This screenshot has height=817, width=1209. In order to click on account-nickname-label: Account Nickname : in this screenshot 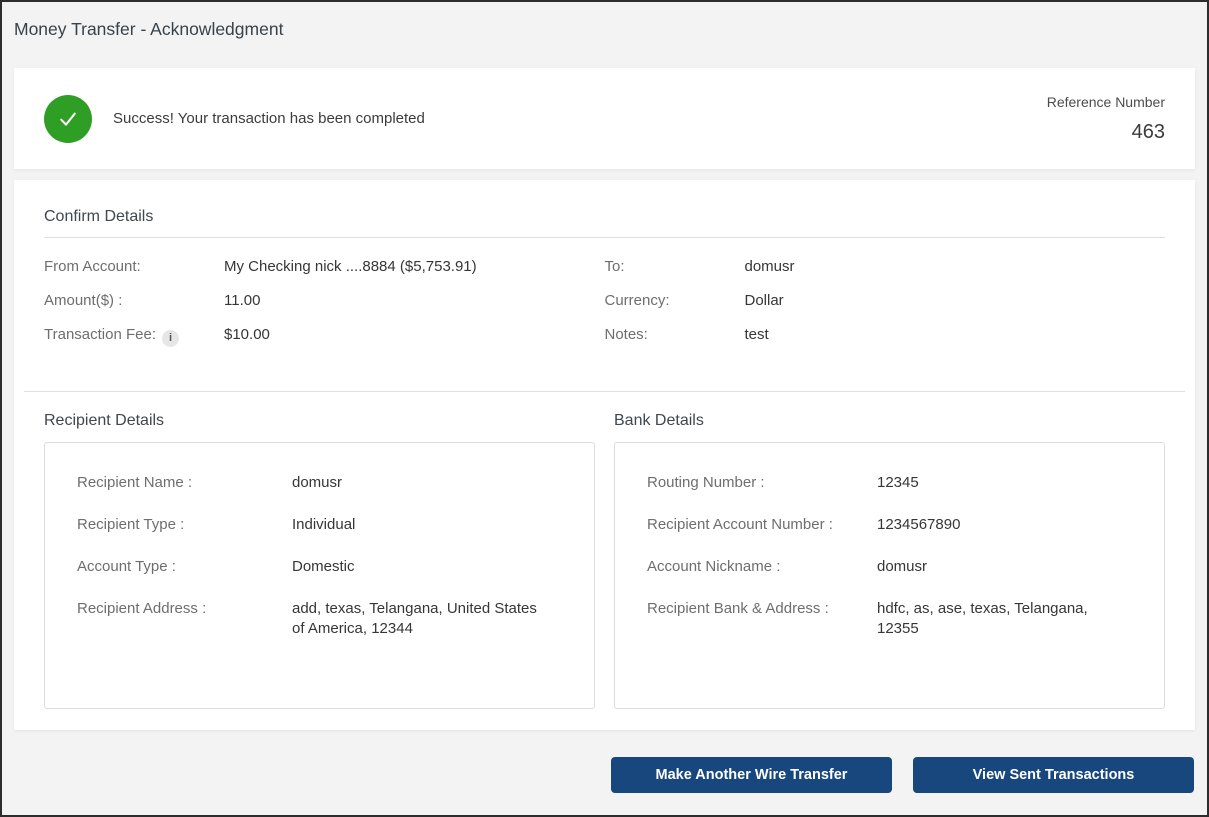, I will do `click(714, 566)`.